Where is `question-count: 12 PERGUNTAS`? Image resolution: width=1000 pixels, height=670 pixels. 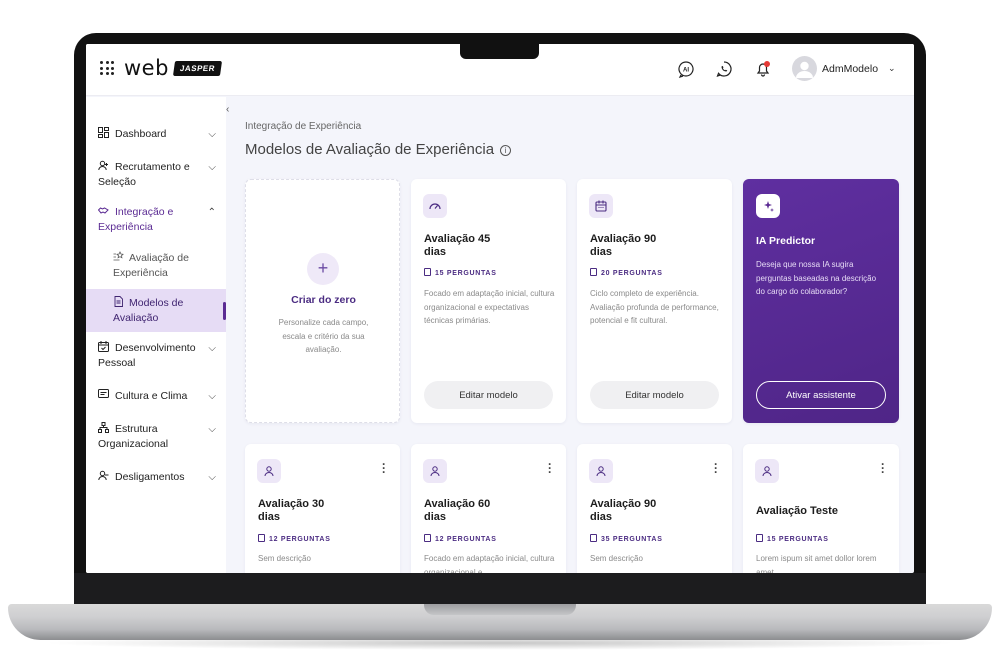 question-count: 12 PERGUNTAS is located at coordinates (460, 538).